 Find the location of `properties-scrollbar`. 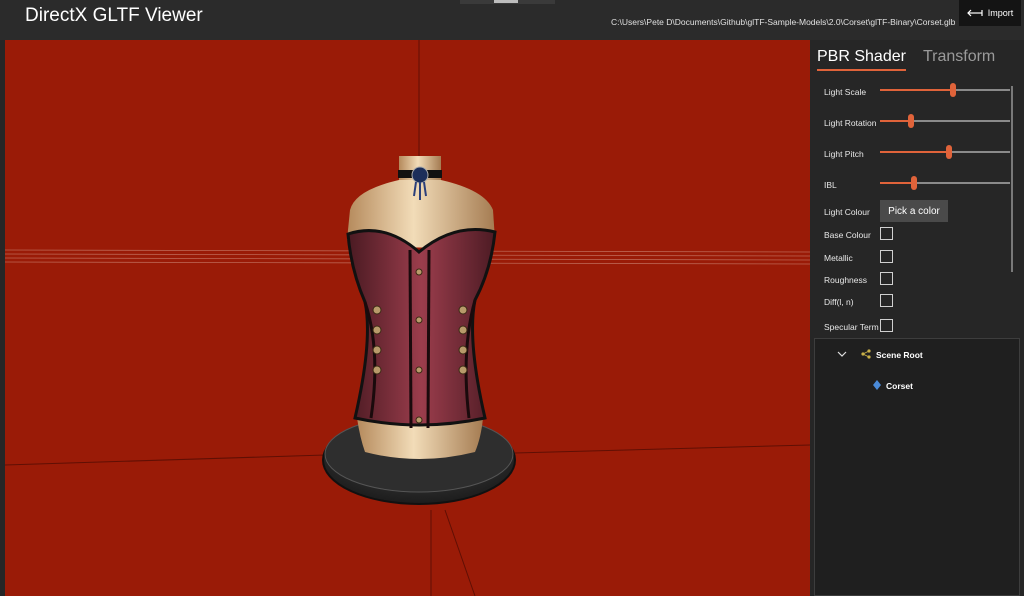

properties-scrollbar is located at coordinates (1012, 179).